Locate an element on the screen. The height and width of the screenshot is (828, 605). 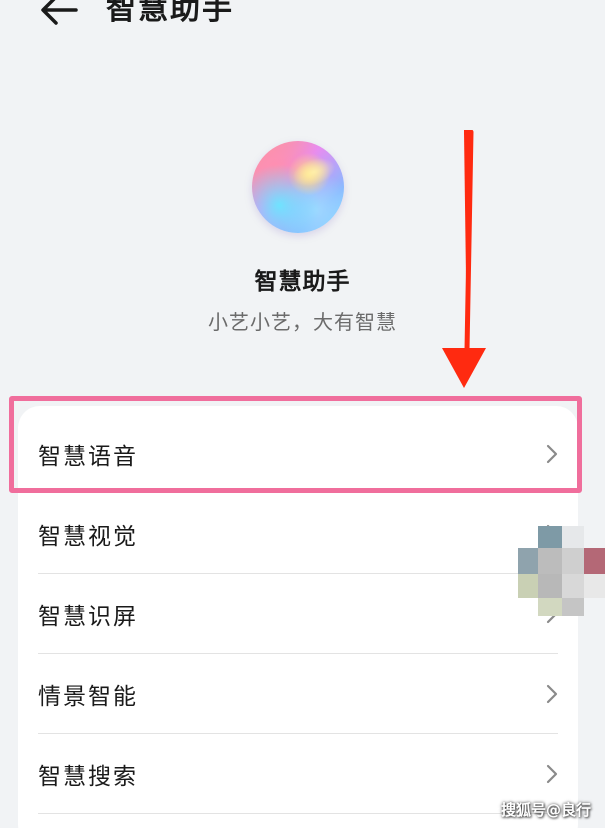
back-button is located at coordinates (60, 17).